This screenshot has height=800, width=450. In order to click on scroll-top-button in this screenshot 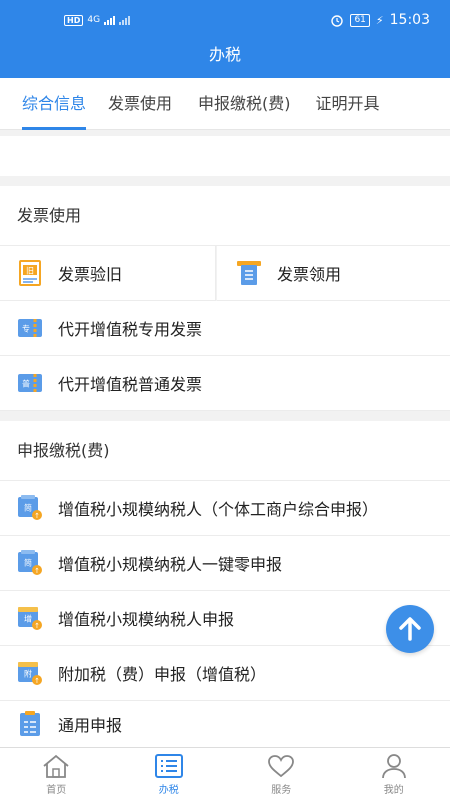, I will do `click(410, 629)`.